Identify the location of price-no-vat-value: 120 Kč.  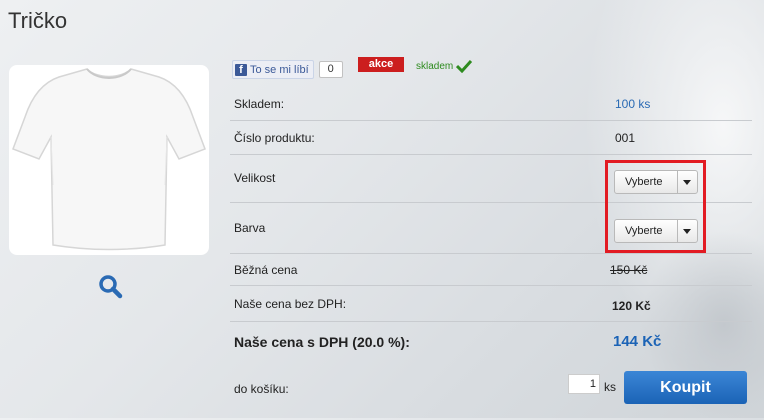
(631, 306).